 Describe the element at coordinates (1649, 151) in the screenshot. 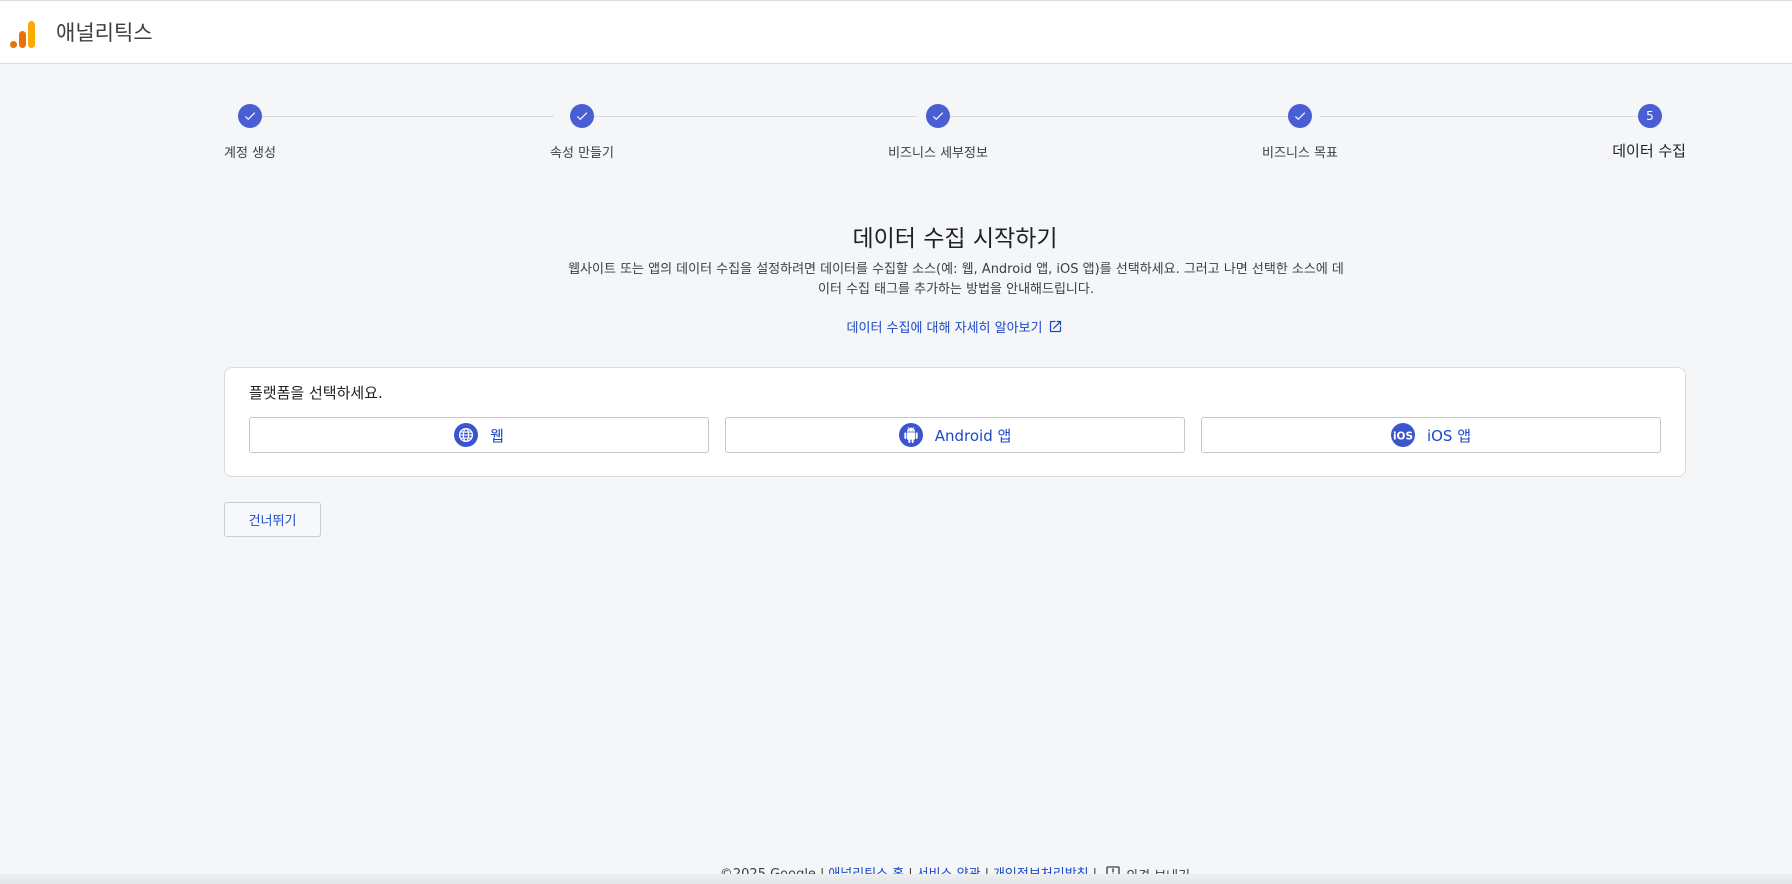

I see `step-label-active: 데이터 수집` at that location.